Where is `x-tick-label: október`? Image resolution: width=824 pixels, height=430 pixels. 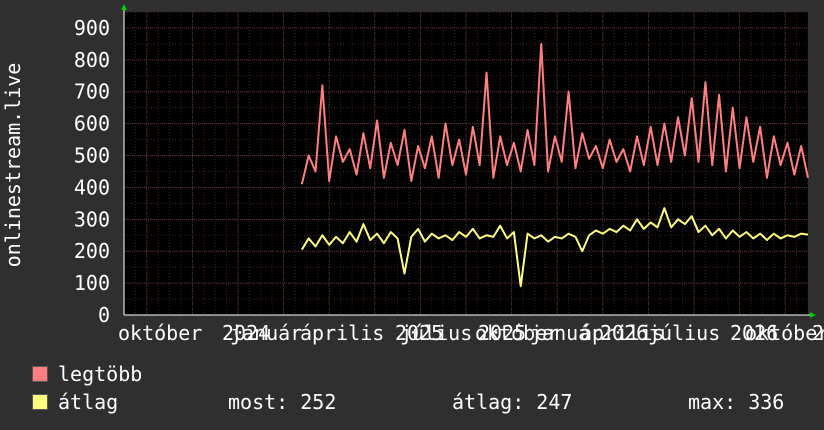 x-tick-label: október is located at coordinates (160, 333).